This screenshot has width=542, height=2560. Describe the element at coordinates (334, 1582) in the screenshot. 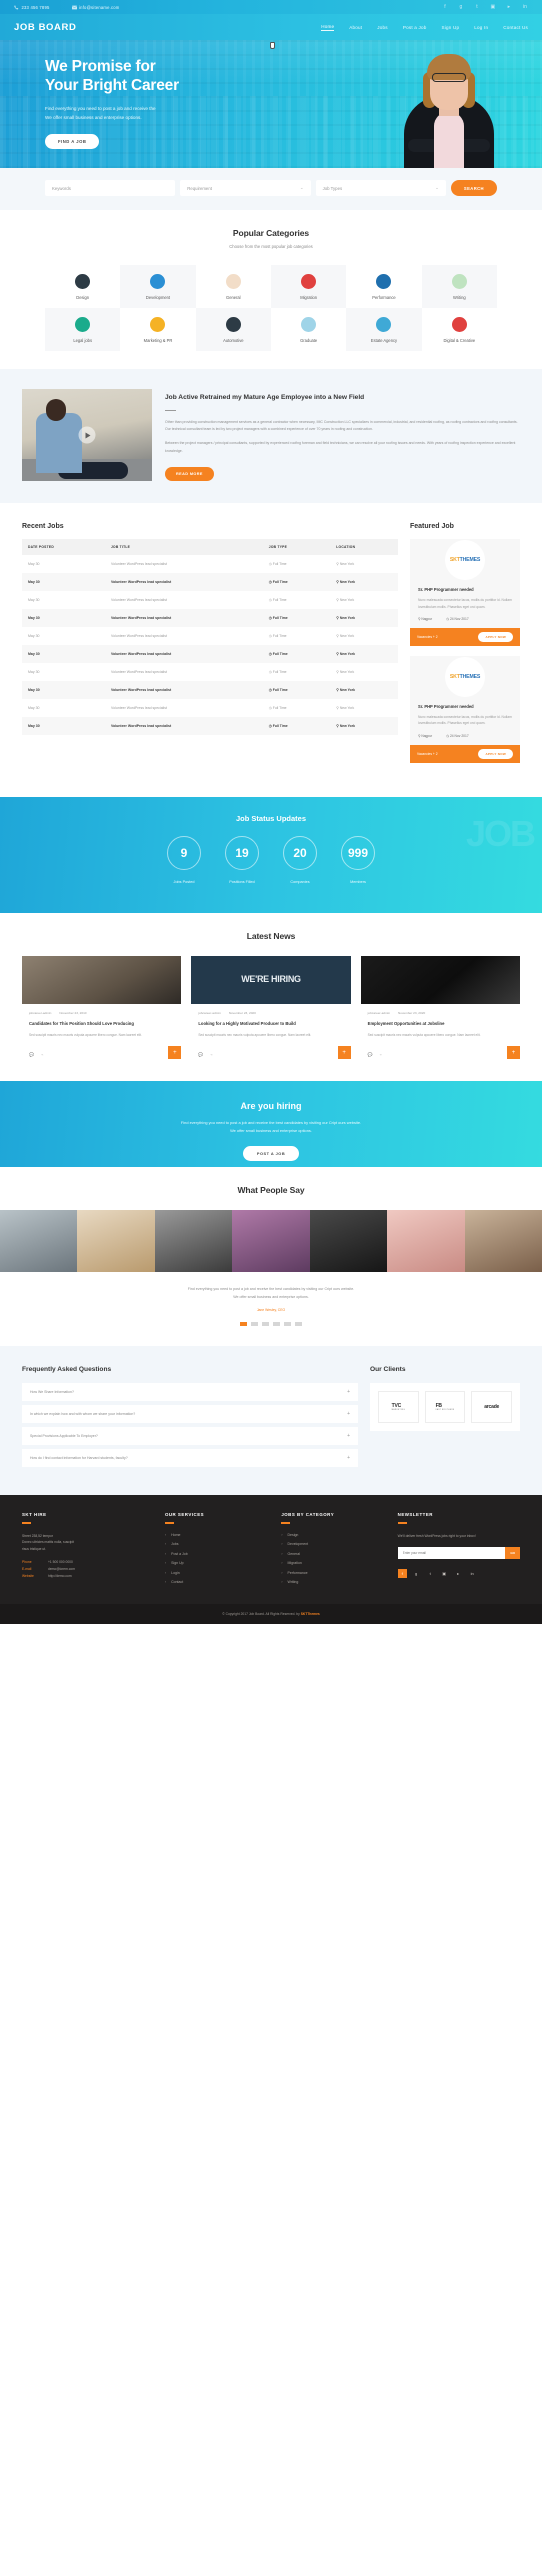

I see `footer-link: › Writing` at that location.